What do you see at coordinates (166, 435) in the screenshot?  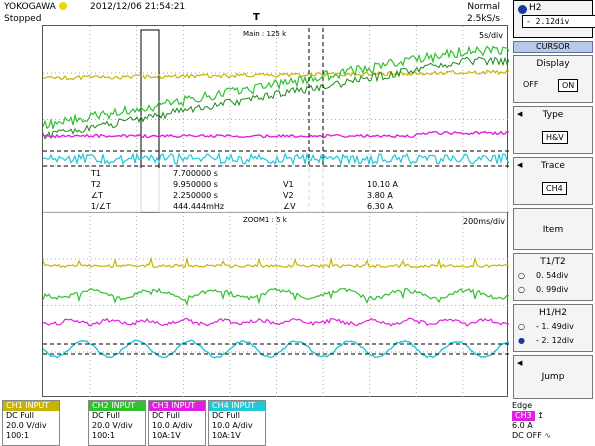 I see `ch3-probe: 10A:1V` at bounding box center [166, 435].